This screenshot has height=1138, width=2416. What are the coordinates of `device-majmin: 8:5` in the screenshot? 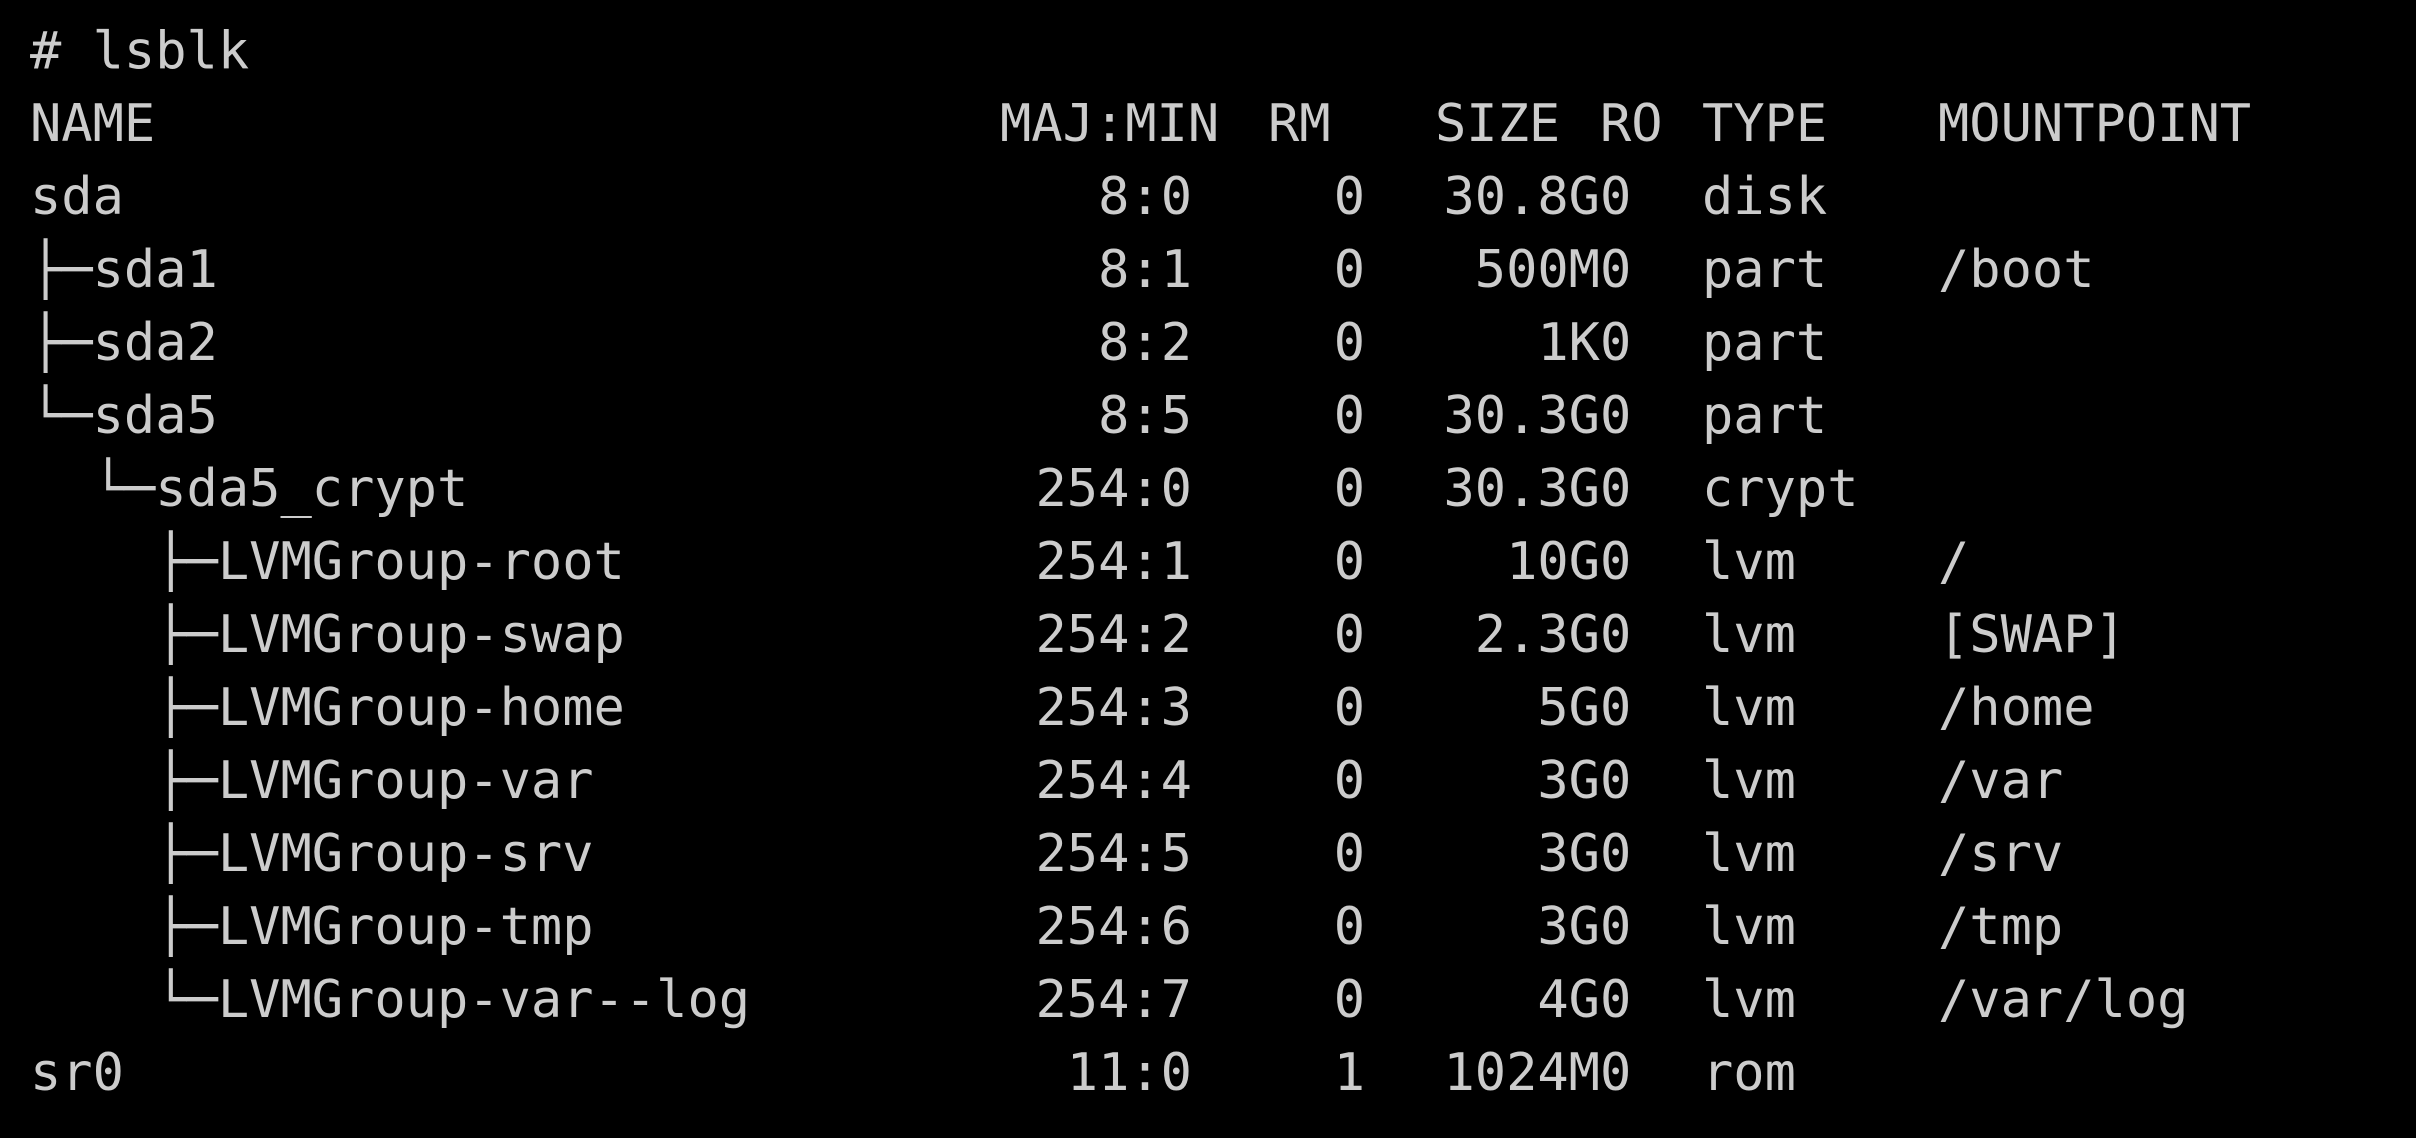 It's located at (1145, 416).